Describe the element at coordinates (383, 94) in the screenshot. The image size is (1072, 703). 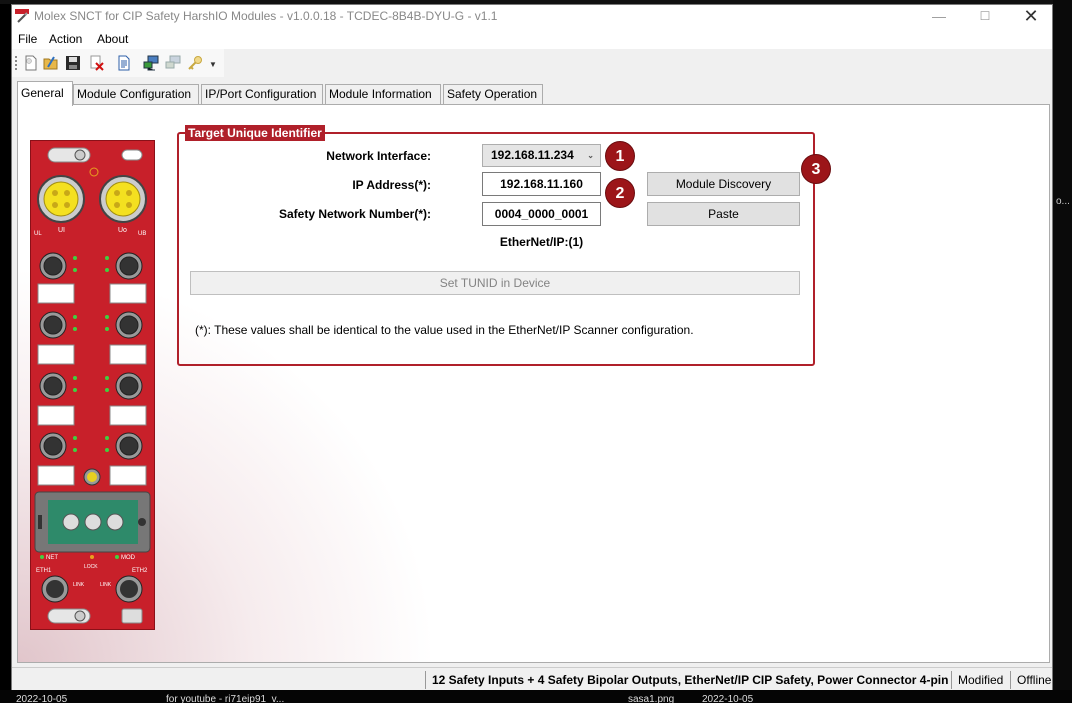
I see `tab-module-information: Module Information` at that location.